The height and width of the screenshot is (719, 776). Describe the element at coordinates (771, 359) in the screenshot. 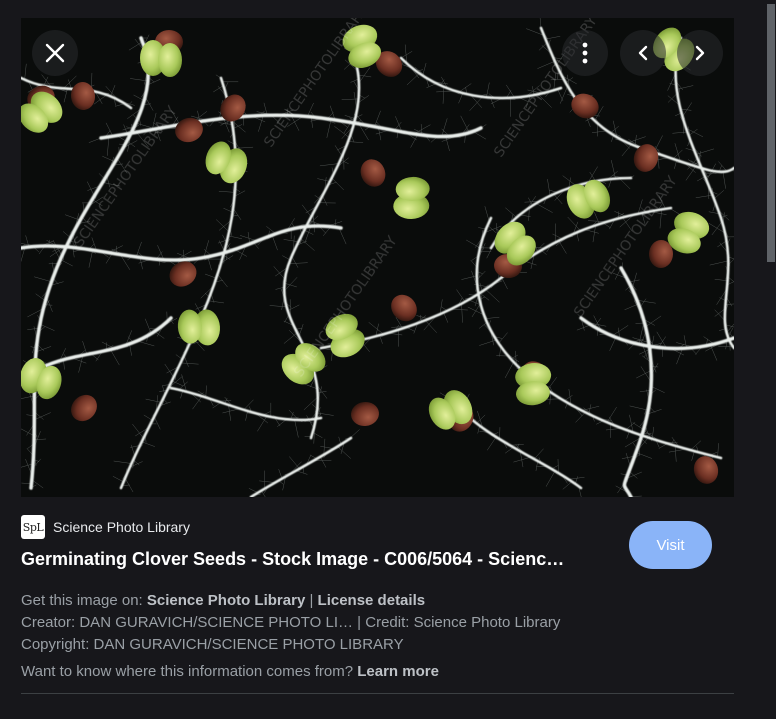

I see `scrollbar` at that location.